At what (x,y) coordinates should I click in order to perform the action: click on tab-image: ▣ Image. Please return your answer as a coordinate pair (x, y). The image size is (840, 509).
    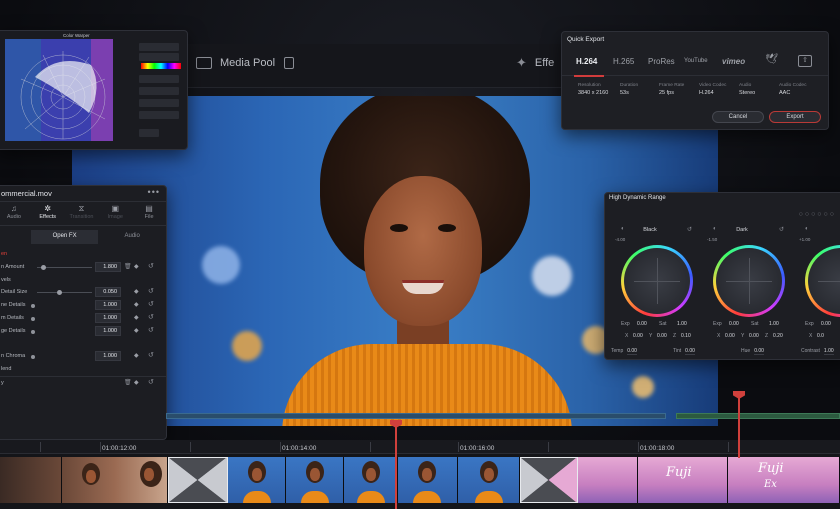
    Looking at the image, I should click on (115, 213).